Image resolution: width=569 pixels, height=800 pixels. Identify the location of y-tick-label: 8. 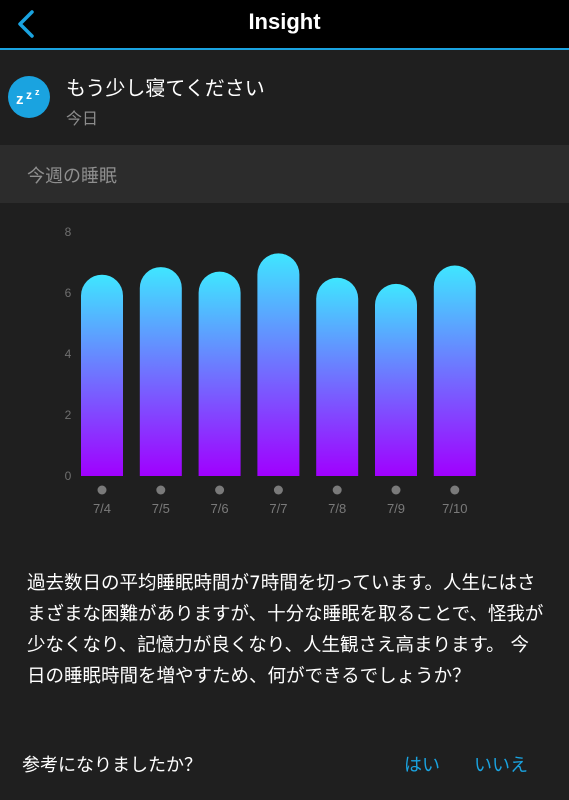
(68, 232).